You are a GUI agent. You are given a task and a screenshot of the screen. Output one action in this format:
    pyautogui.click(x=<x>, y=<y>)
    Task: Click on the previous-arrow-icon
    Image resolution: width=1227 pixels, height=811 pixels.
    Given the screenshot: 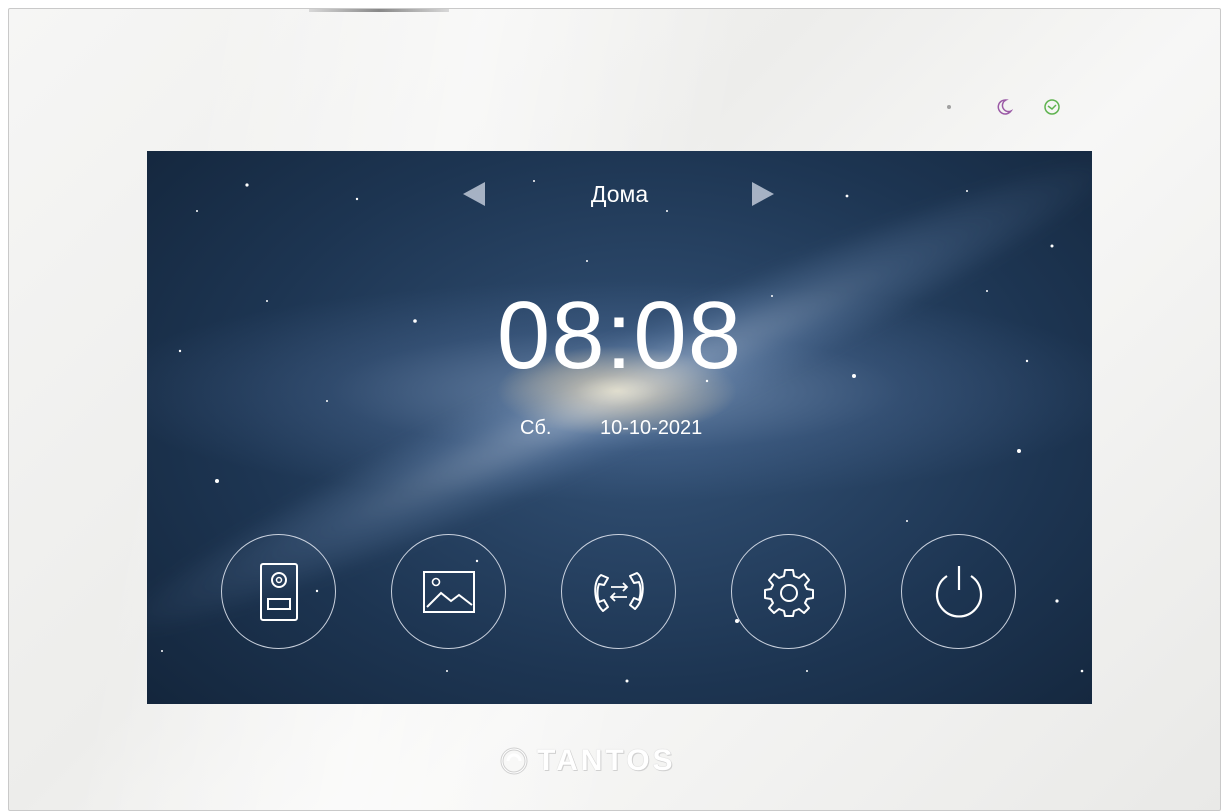 What is the action you would take?
    pyautogui.click(x=474, y=194)
    